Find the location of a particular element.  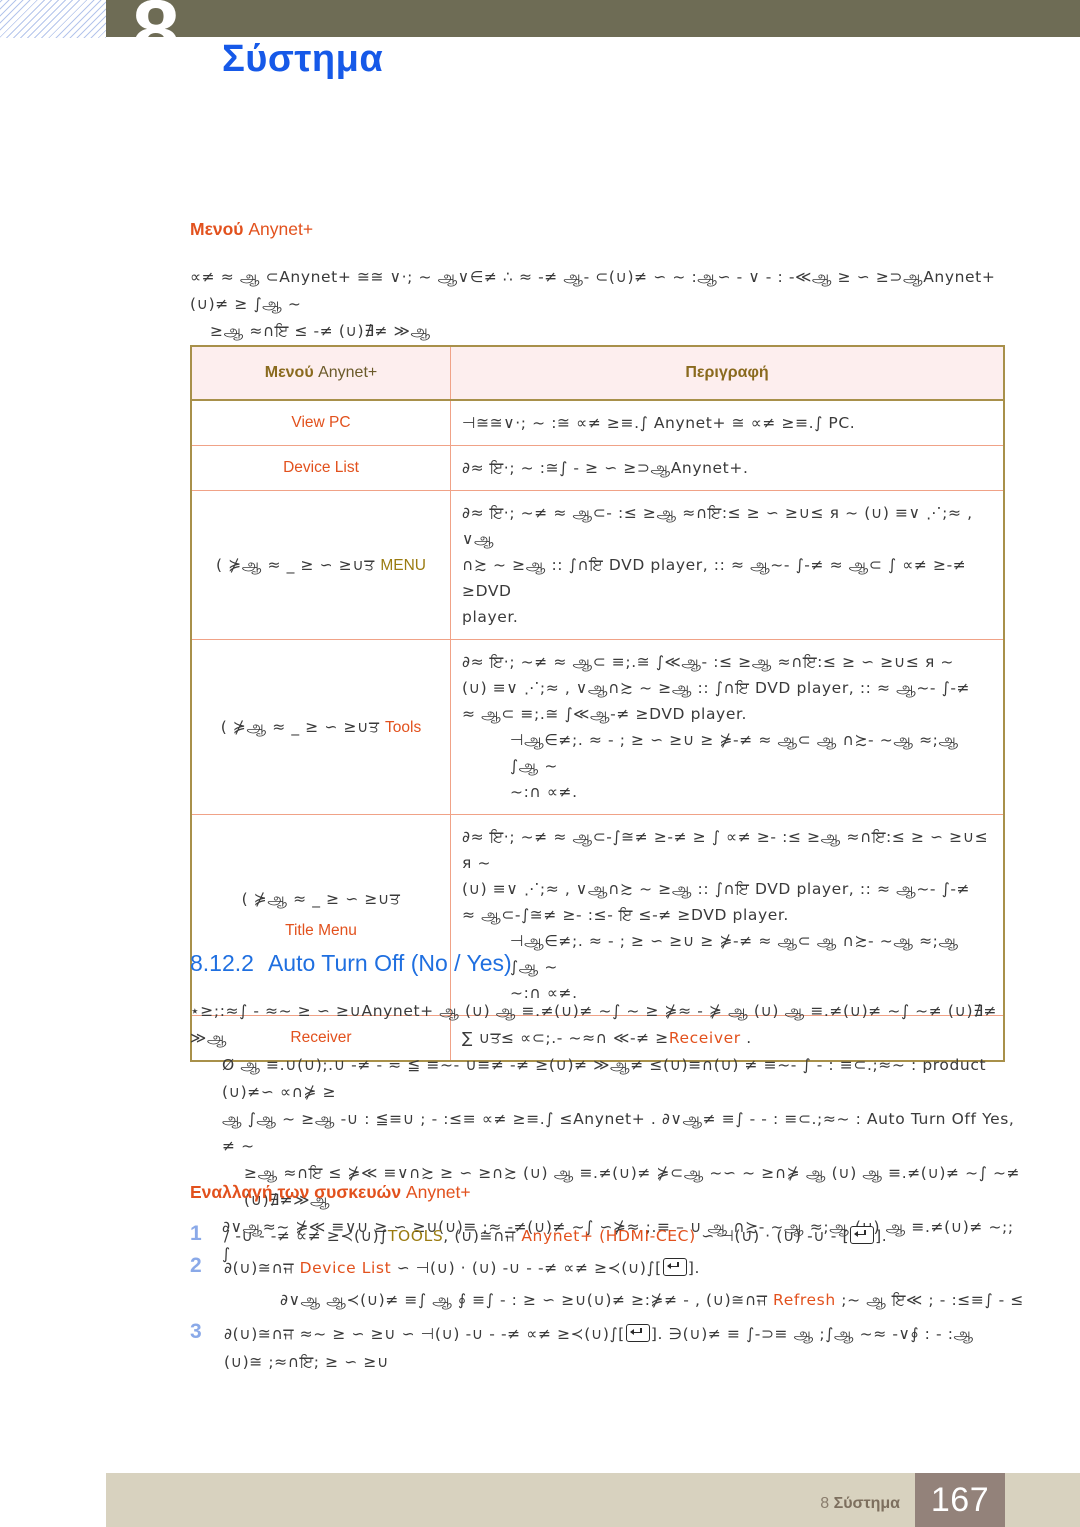

row-label-tools: ( ⋡ஆ ≈ _ ≥ ∽ ≥∪ਤ Tools is located at coordinates (320, 727).